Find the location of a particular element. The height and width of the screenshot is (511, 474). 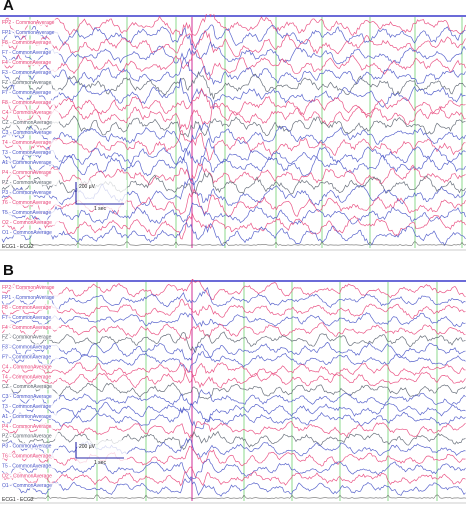

panel-b-label: B is located at coordinates (8, 270).